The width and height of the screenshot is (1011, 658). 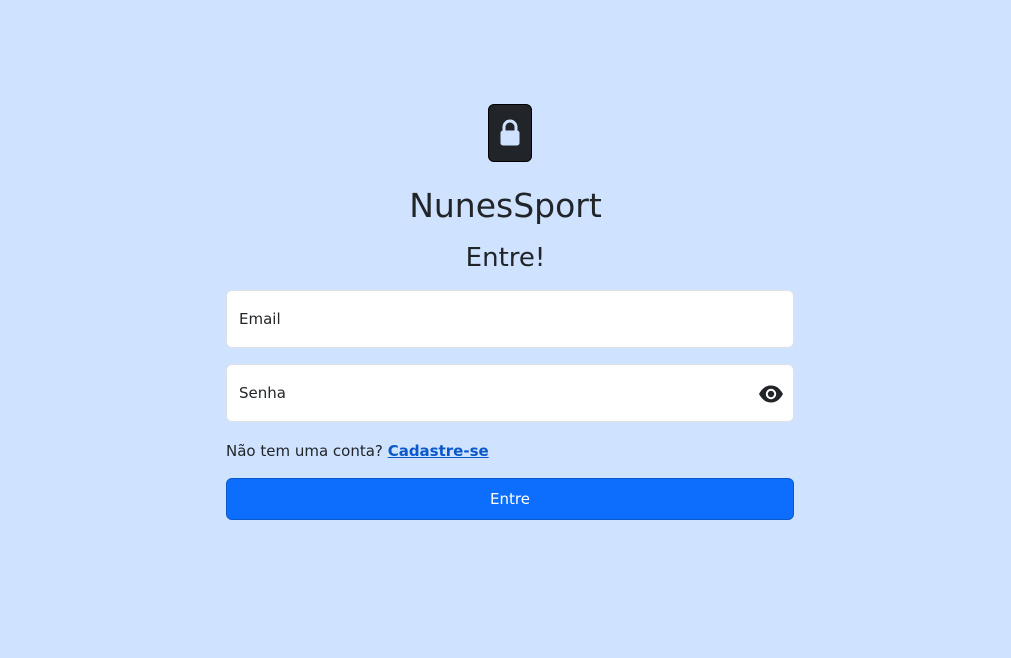 What do you see at coordinates (510, 499) in the screenshot?
I see `login-button: Entre` at bounding box center [510, 499].